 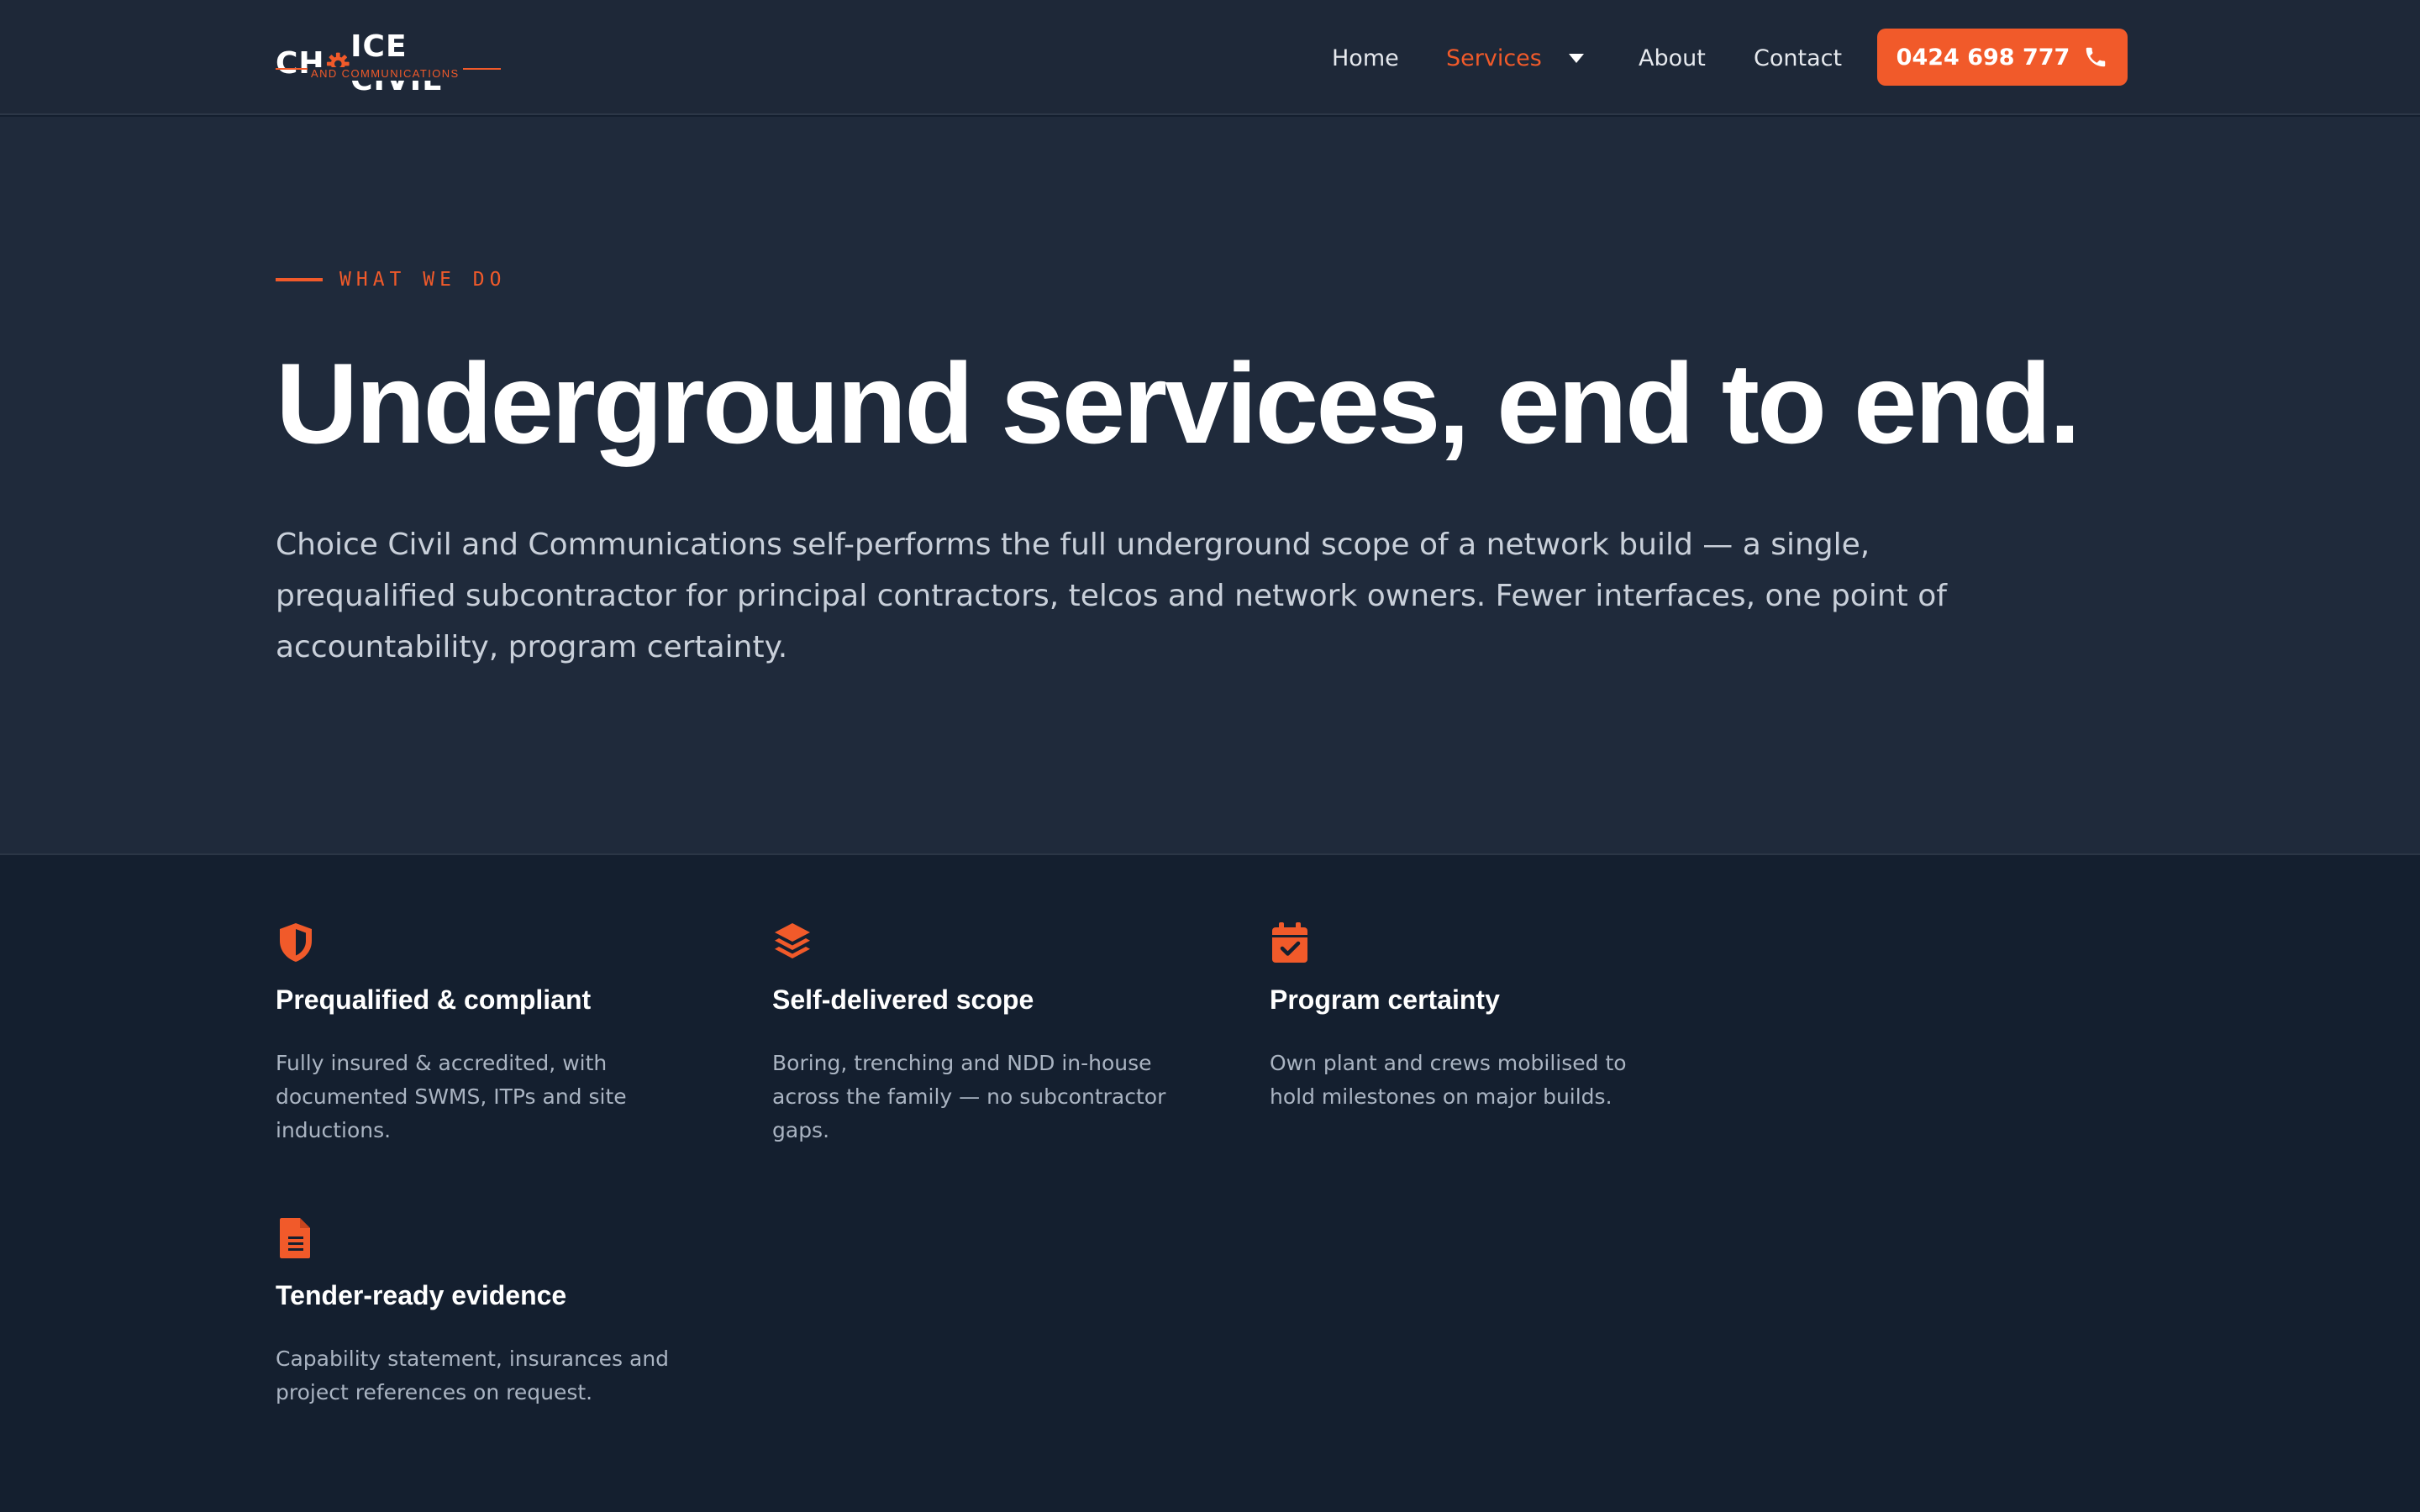 I want to click on feature-title: Prequalified & compliant, so click(x=434, y=999).